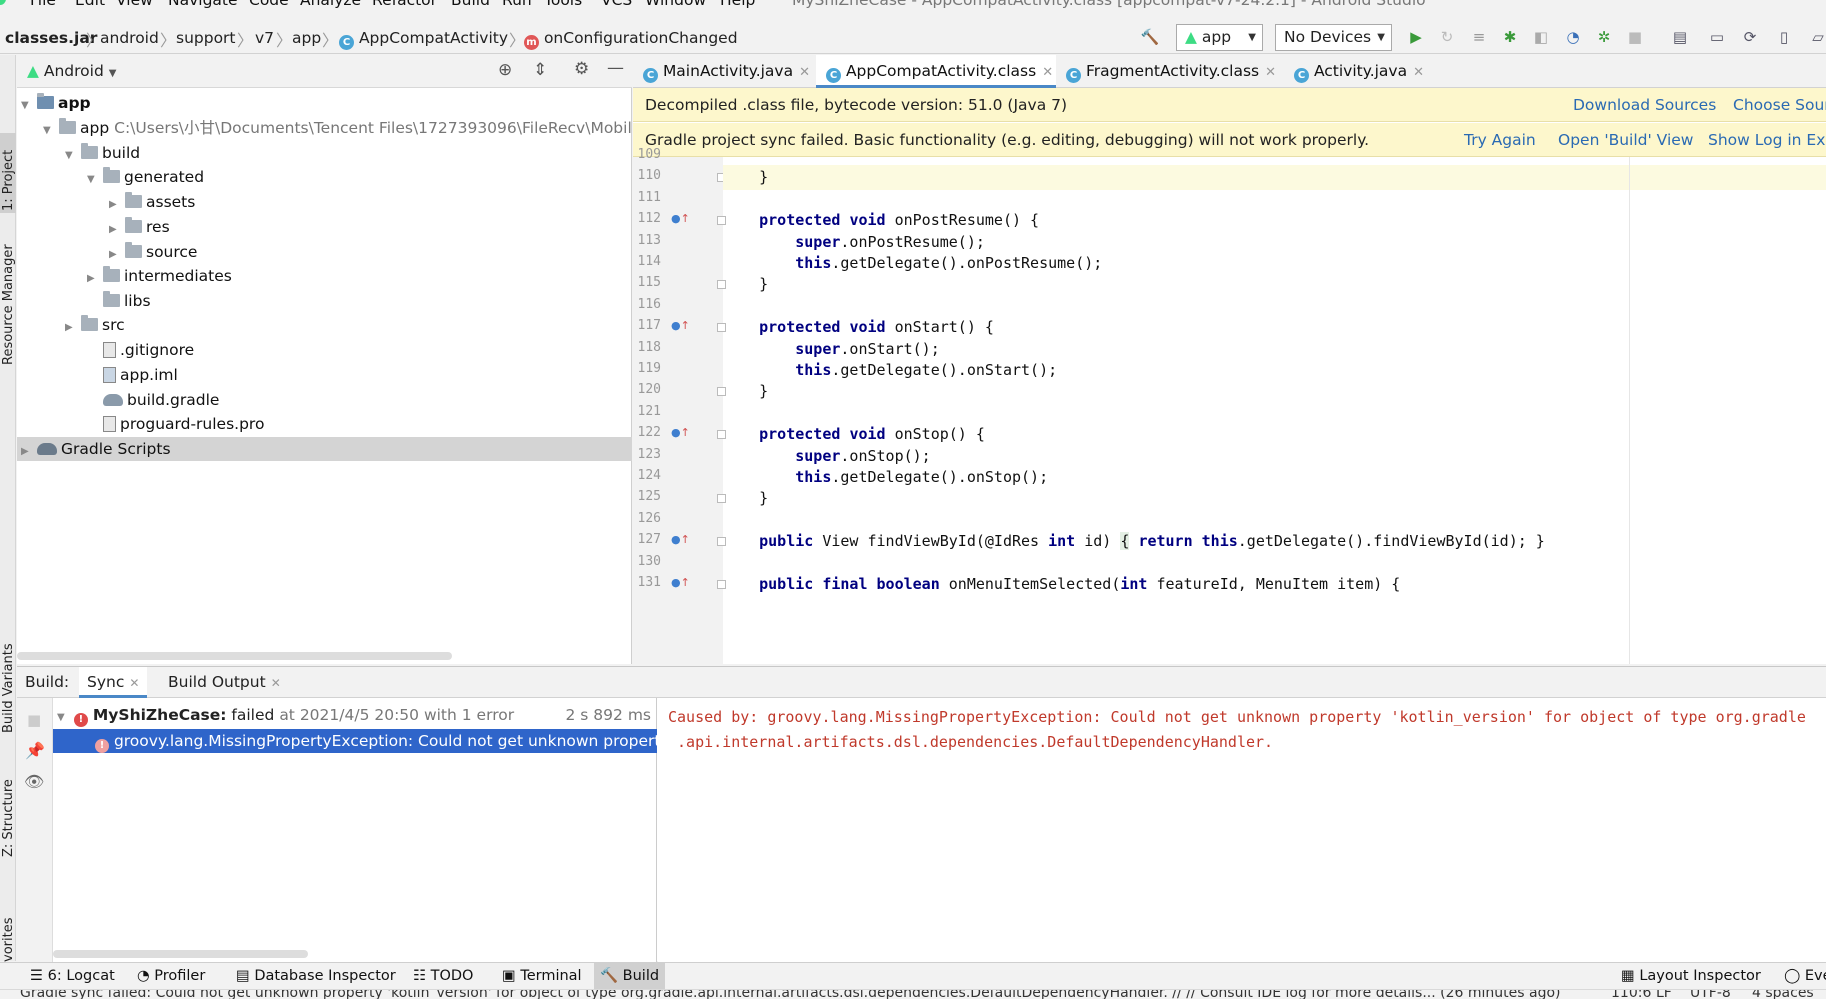 The image size is (1826, 999). What do you see at coordinates (1541, 37) in the screenshot?
I see `coverage-icon: ◧` at bounding box center [1541, 37].